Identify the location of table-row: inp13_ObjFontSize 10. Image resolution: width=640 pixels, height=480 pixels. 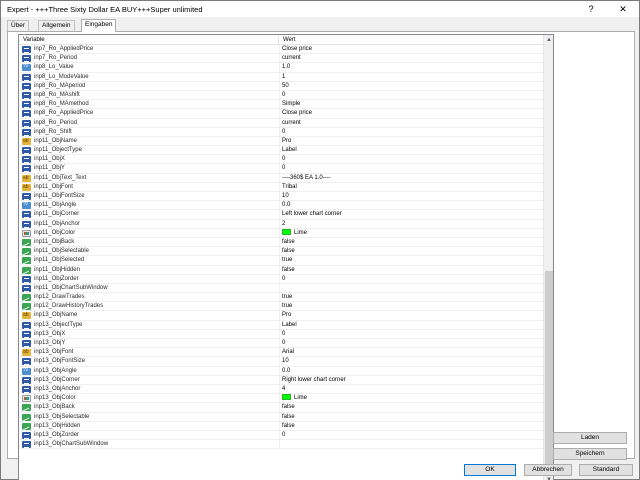
(281, 362).